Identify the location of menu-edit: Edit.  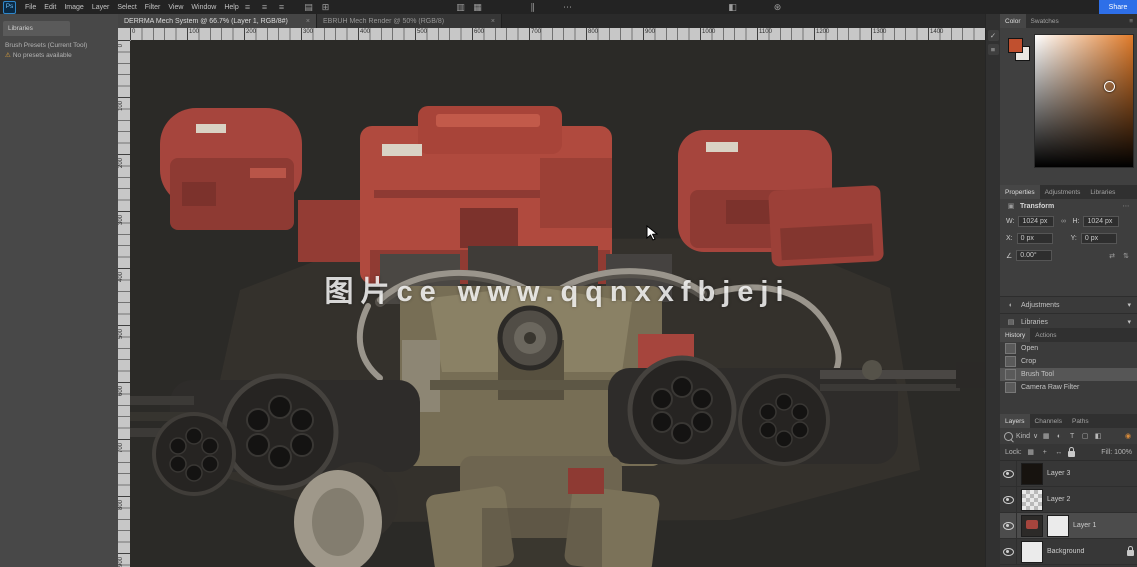
(50, 7).